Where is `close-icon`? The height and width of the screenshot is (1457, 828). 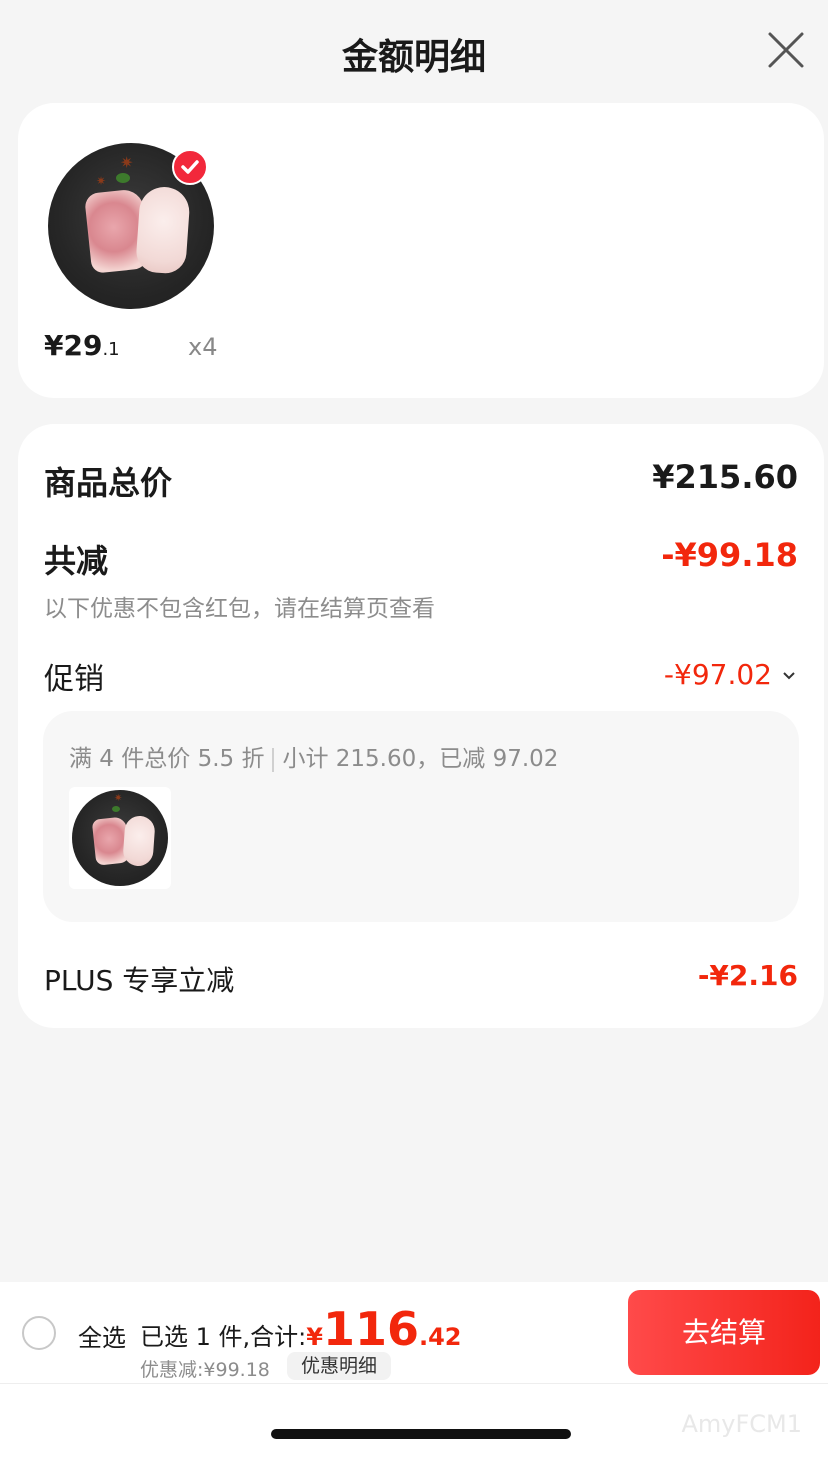
close-icon is located at coordinates (786, 50).